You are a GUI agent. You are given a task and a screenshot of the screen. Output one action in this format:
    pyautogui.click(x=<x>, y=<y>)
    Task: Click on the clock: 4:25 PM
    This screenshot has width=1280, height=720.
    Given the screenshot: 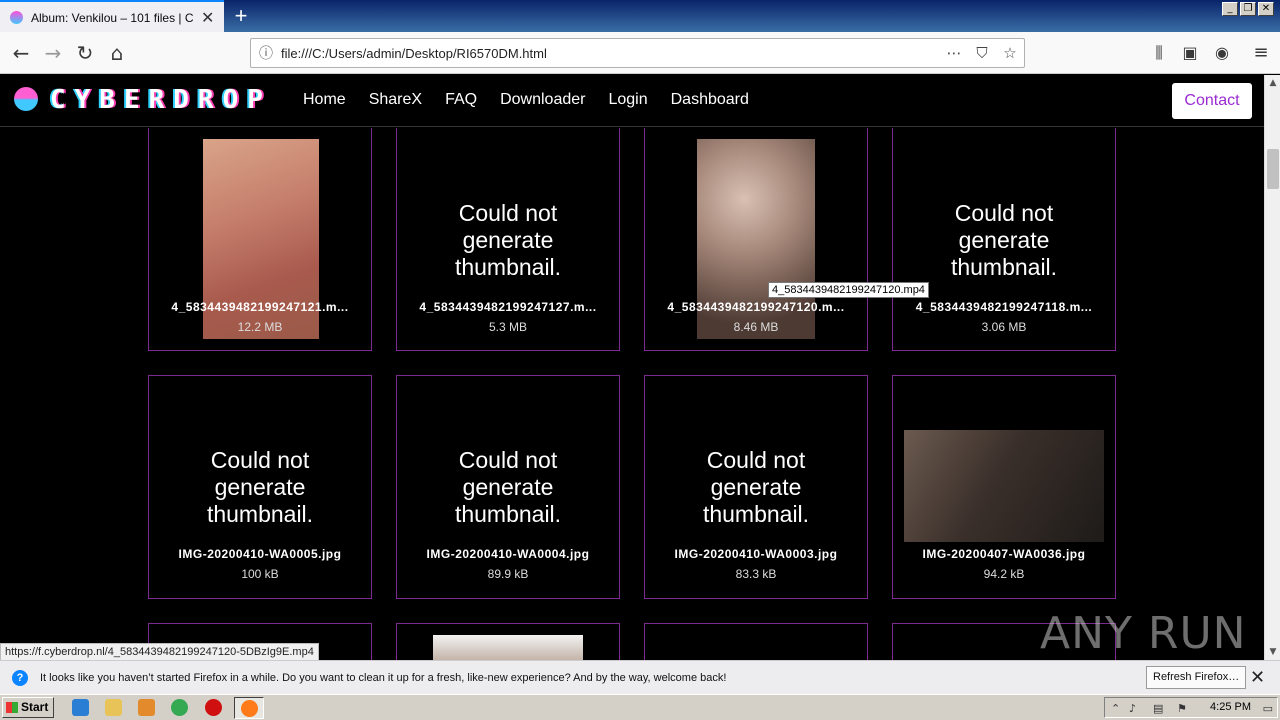 What is the action you would take?
    pyautogui.click(x=1230, y=707)
    